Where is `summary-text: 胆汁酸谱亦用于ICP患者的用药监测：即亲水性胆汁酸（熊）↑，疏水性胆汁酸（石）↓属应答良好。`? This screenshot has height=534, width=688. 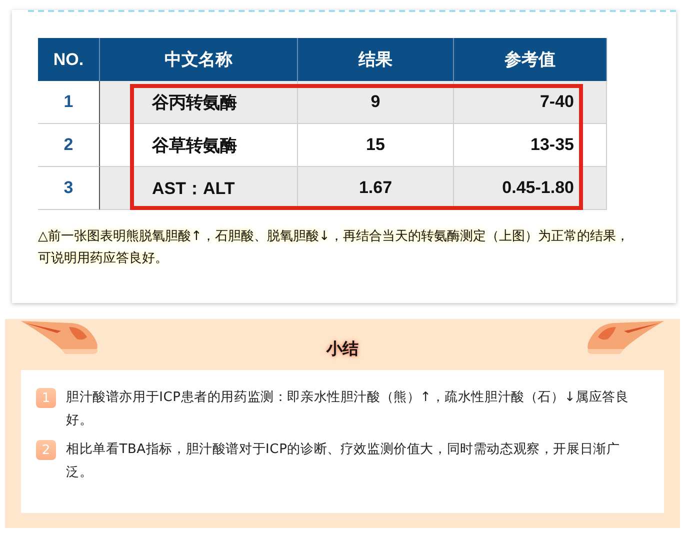
summary-text: 胆汁酸谱亦用于ICP患者的用药监测：即亲水性胆汁酸（熊）↑，疏水性胆汁酸（石）↓属应答良好。 is located at coordinates (348, 409).